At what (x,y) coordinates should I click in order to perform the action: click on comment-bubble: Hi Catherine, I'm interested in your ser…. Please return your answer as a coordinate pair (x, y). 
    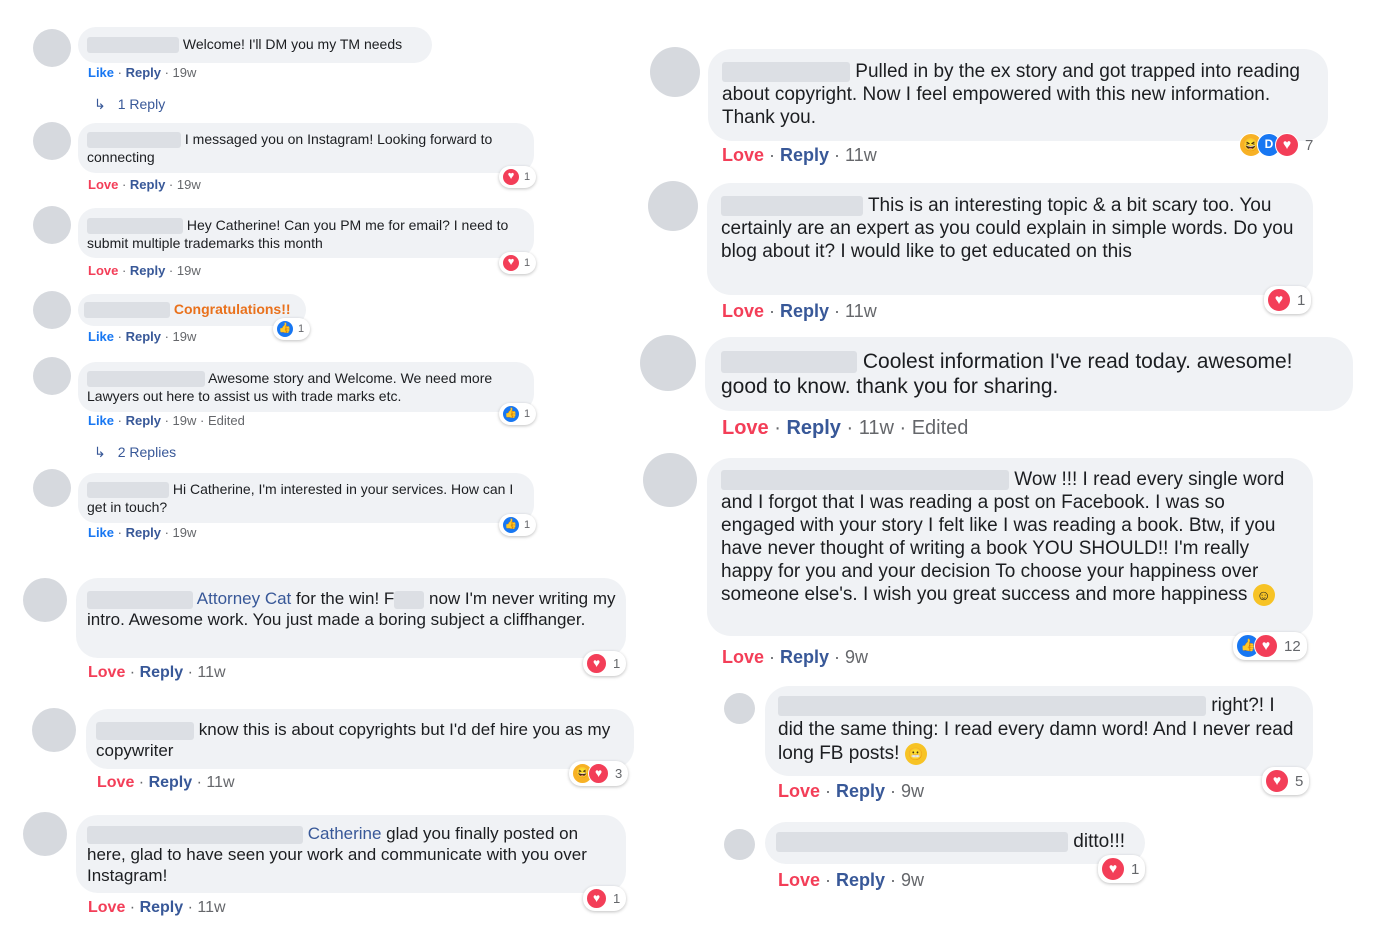
    Looking at the image, I should click on (306, 498).